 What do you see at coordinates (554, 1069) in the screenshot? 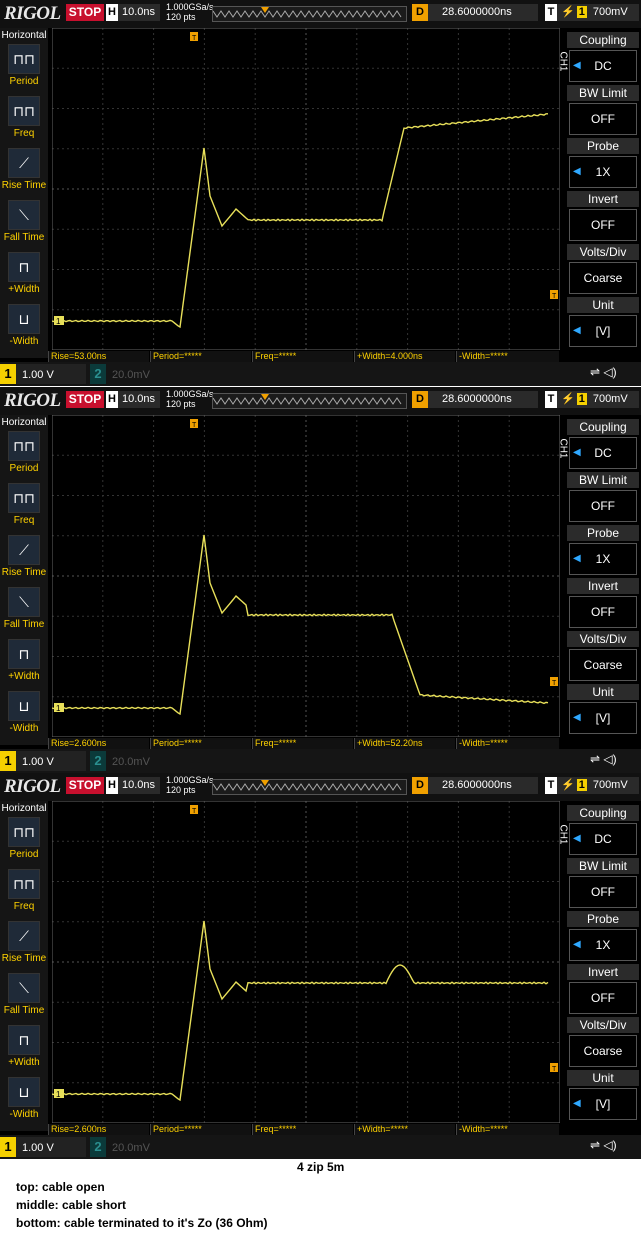
I see `trigger-level-label: T` at bounding box center [554, 1069].